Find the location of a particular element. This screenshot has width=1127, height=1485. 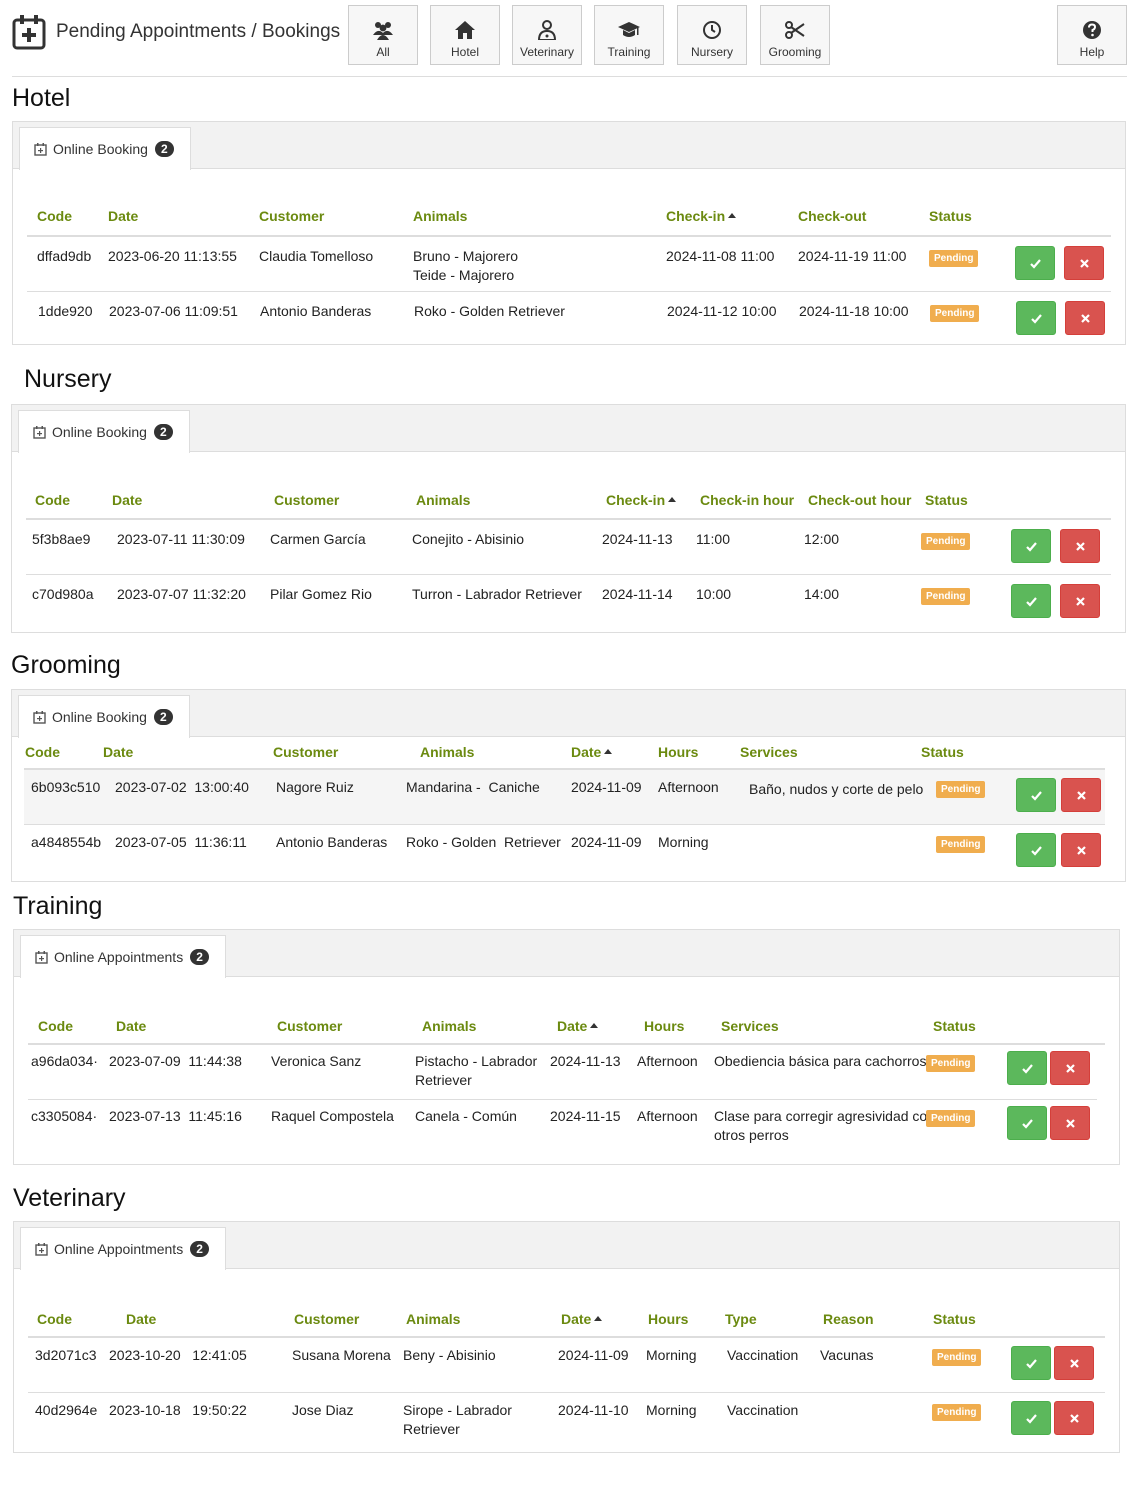

nav-training-button: Training is located at coordinates (629, 35).